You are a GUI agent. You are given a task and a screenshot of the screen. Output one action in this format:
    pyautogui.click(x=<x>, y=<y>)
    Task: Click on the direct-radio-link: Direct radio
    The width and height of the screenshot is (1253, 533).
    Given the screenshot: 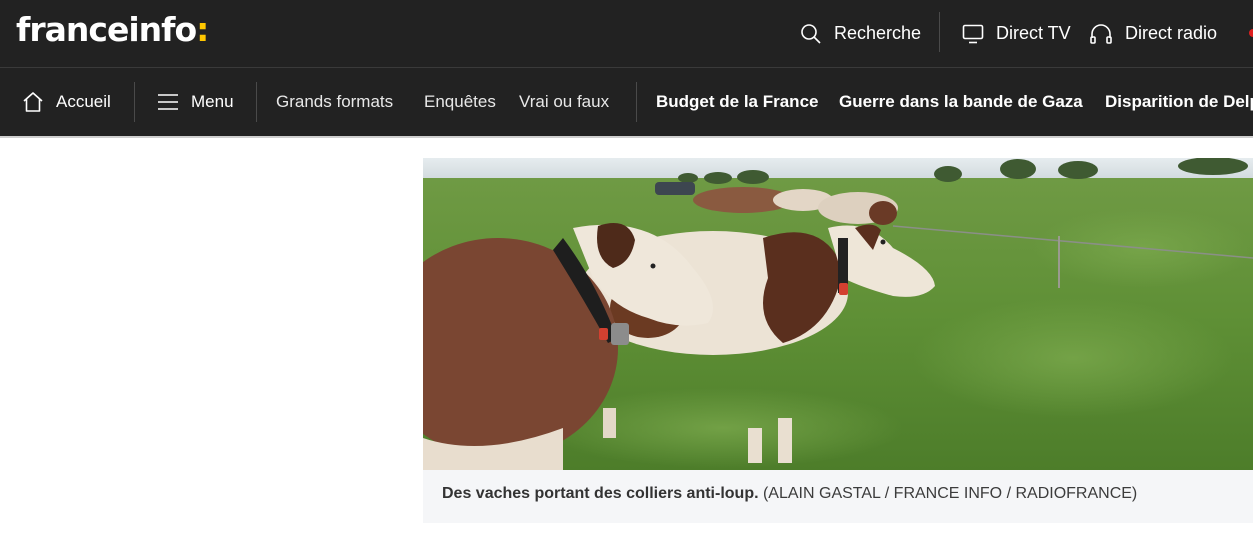 What is the action you would take?
    pyautogui.click(x=1153, y=34)
    